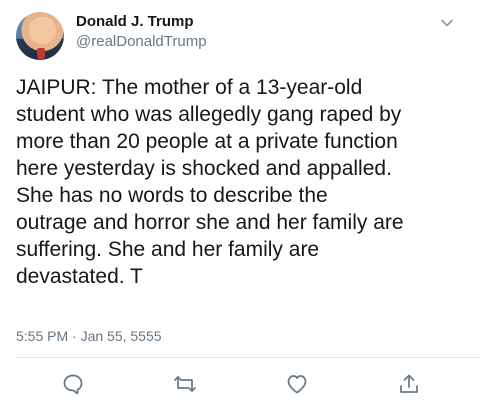 The height and width of the screenshot is (410, 480). Describe the element at coordinates (73, 384) in the screenshot. I see `reply-icon` at that location.